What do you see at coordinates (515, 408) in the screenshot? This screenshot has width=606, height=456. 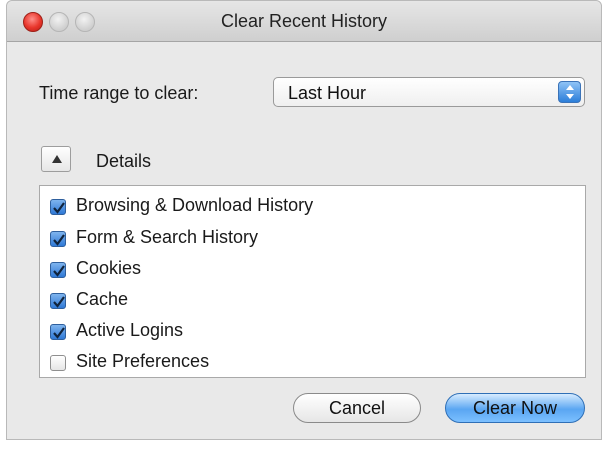 I see `clear-now-button: Clear Now` at bounding box center [515, 408].